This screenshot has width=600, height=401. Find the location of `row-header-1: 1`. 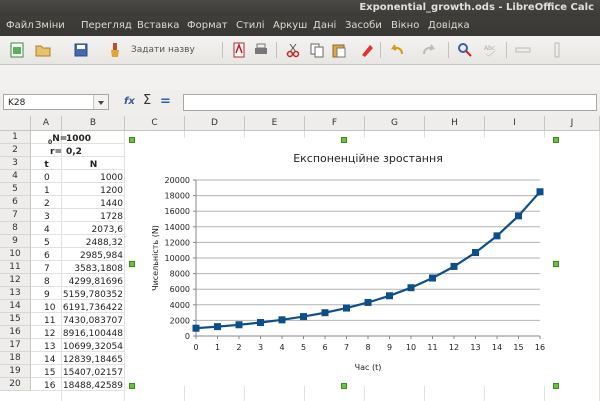

row-header-1: 1 is located at coordinates (15, 137).